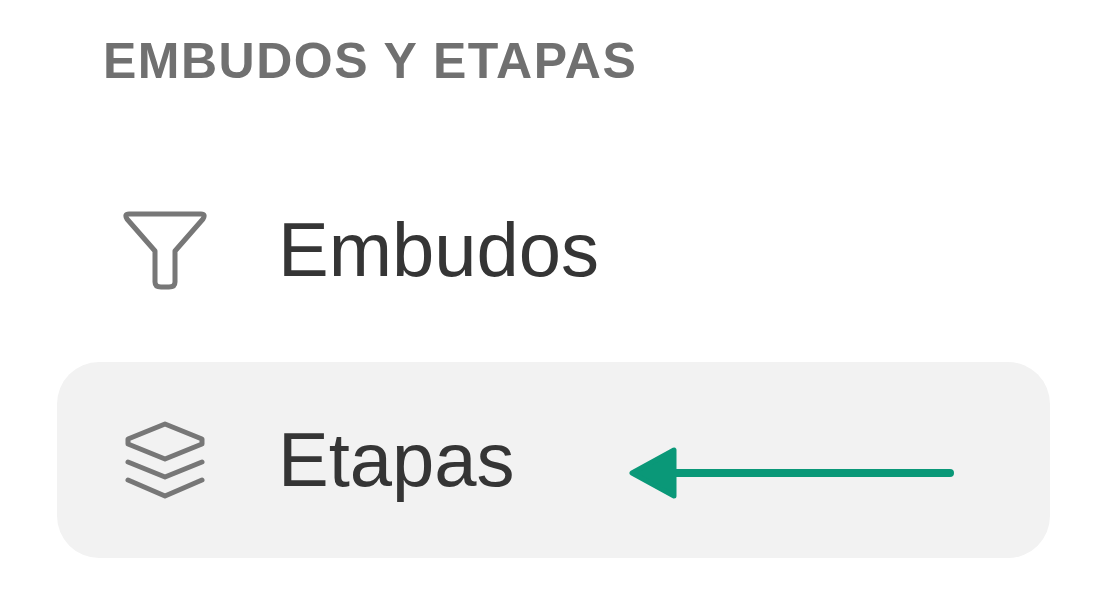 This screenshot has width=1094, height=609. What do you see at coordinates (165, 460) in the screenshot?
I see `layers-icon` at bounding box center [165, 460].